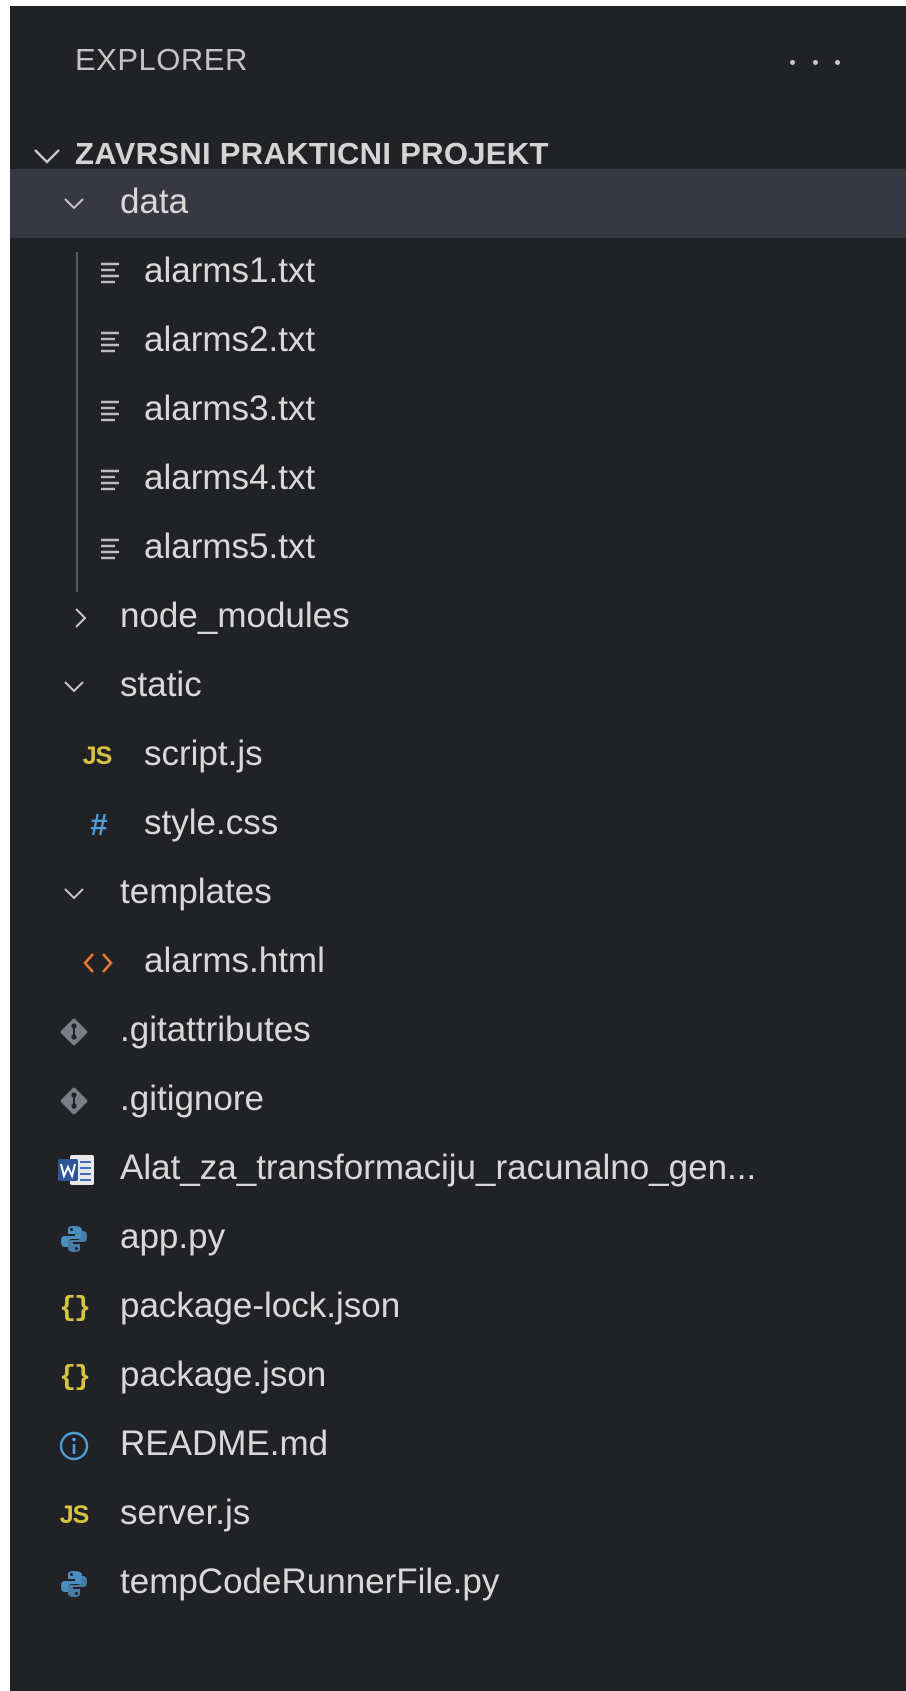 This screenshot has height=1691, width=906. What do you see at coordinates (310, 1581) in the screenshot?
I see `file-label: tempCodeRunnerFile.py` at bounding box center [310, 1581].